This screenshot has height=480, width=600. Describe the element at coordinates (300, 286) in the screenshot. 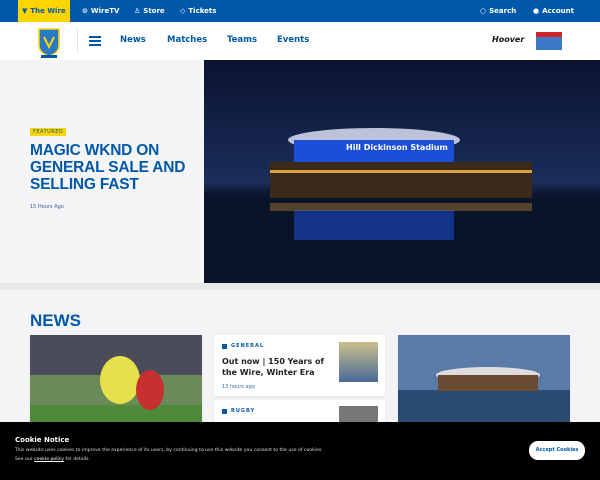

I see `section-divider` at that location.